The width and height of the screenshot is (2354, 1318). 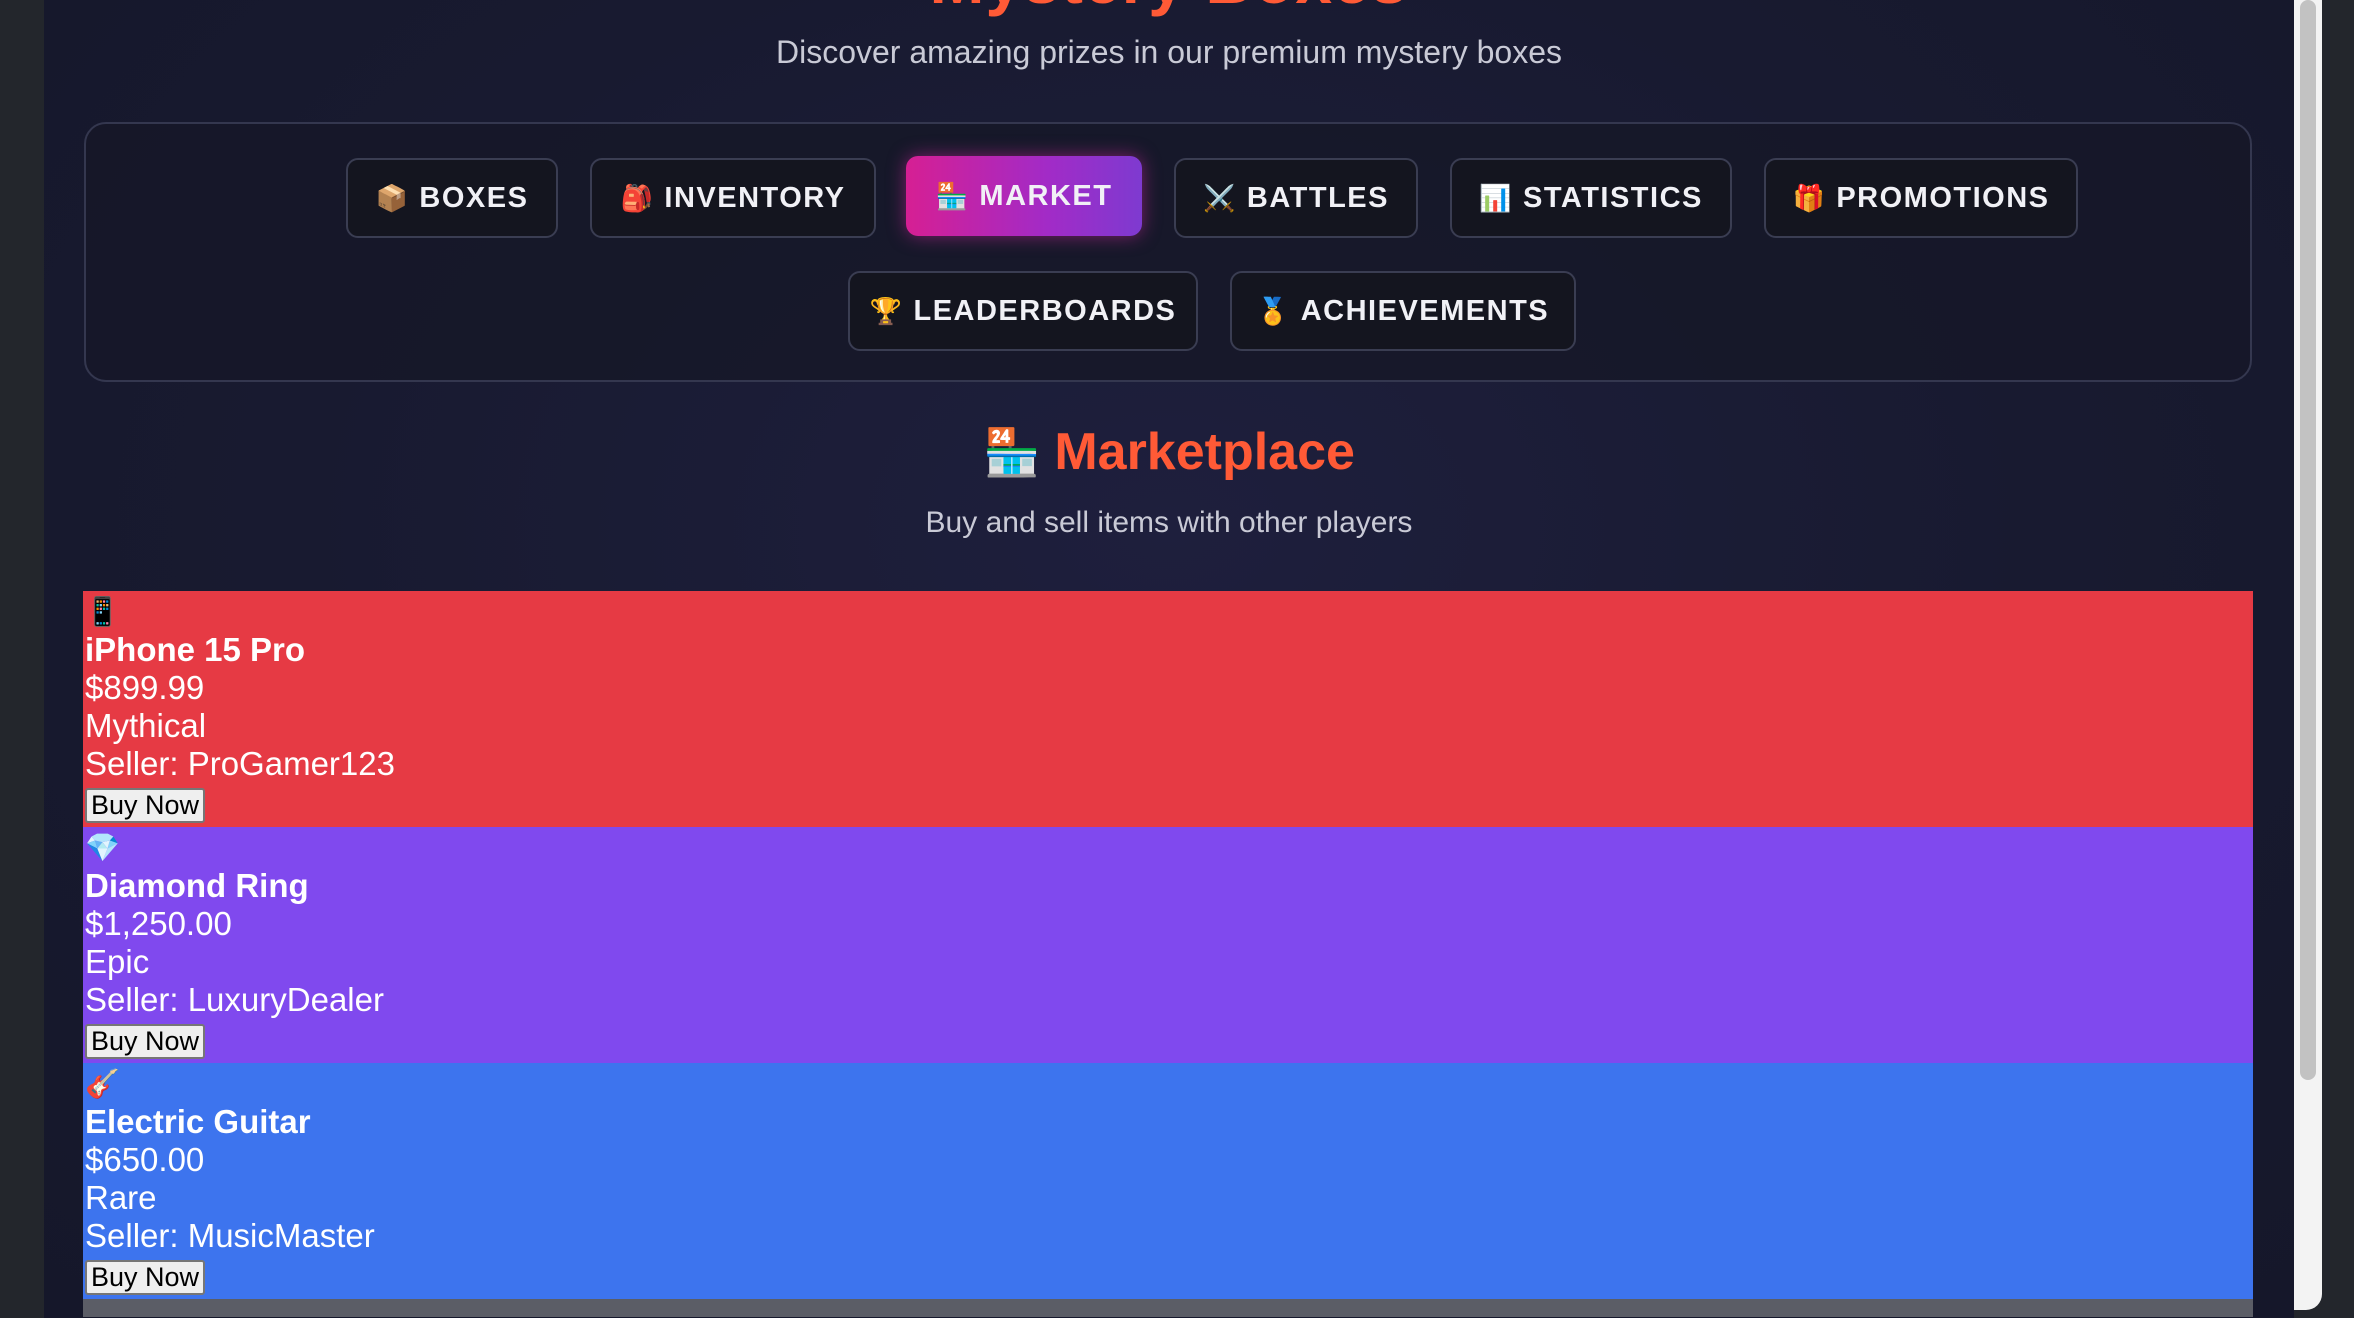 I want to click on nav-statistics-button: 📊 STATISTICS, so click(x=1591, y=198).